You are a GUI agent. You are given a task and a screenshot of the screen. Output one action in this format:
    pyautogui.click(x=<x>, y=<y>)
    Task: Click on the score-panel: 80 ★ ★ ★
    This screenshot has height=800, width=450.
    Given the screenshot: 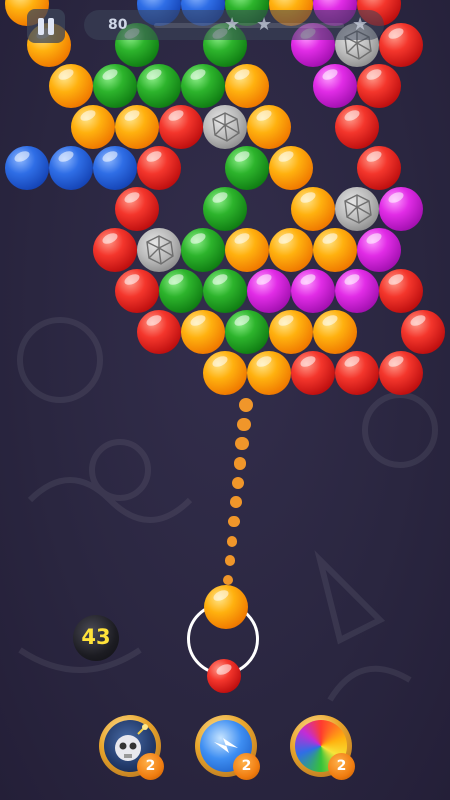 What is the action you would take?
    pyautogui.click(x=234, y=25)
    